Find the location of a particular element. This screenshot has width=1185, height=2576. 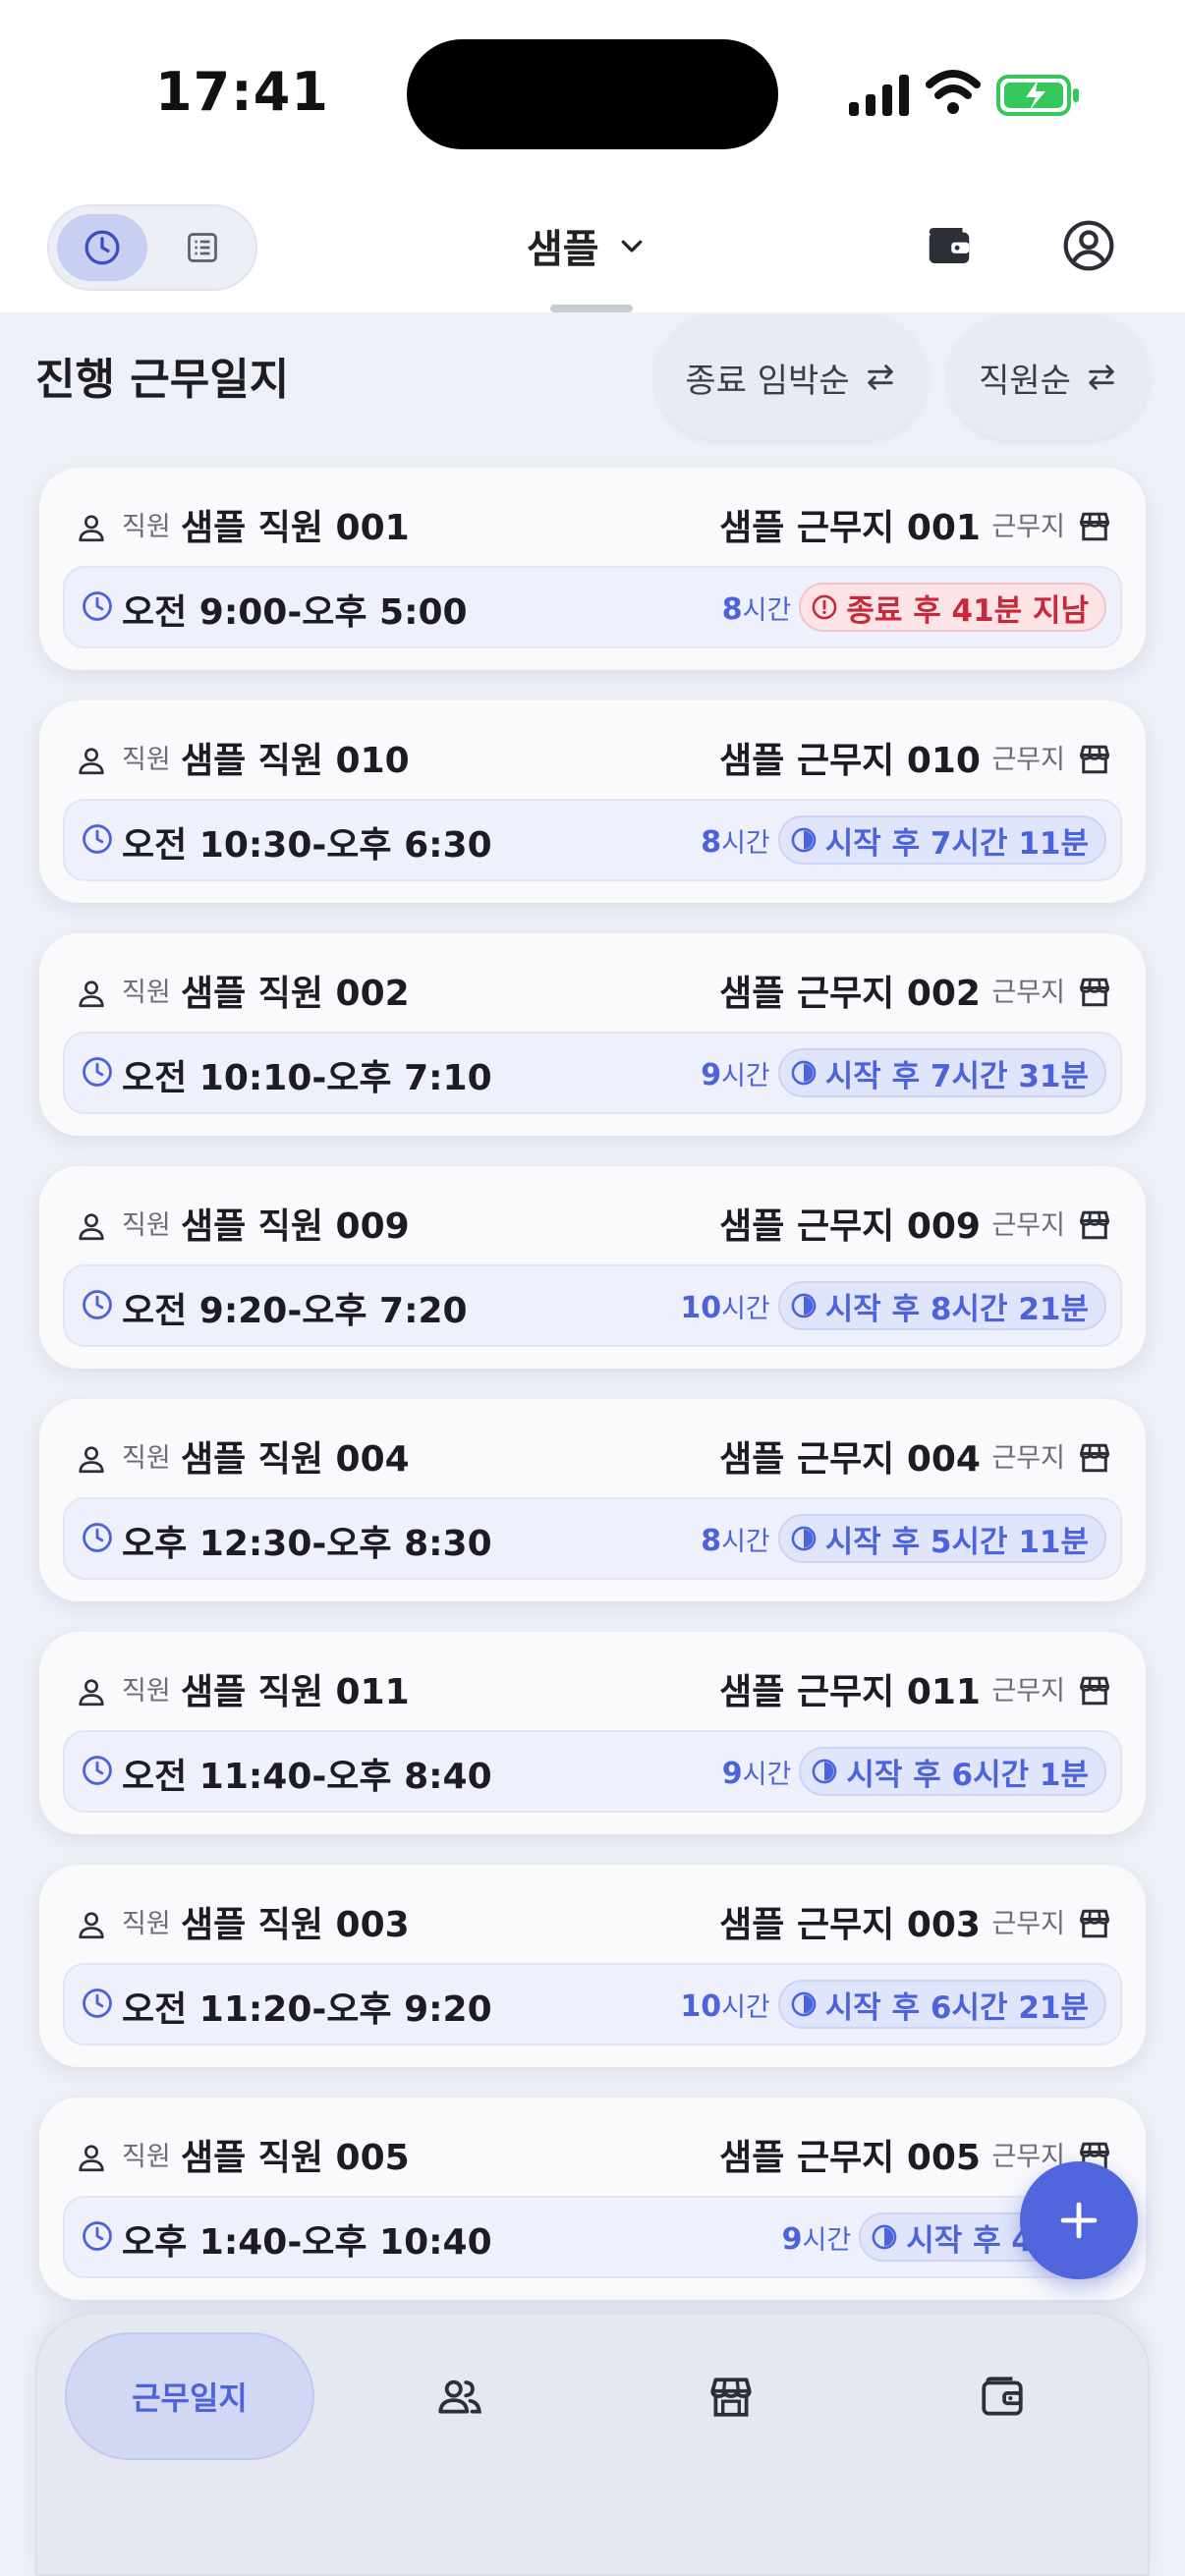

site-name: 샘플 근무지 009 is located at coordinates (850, 1226).